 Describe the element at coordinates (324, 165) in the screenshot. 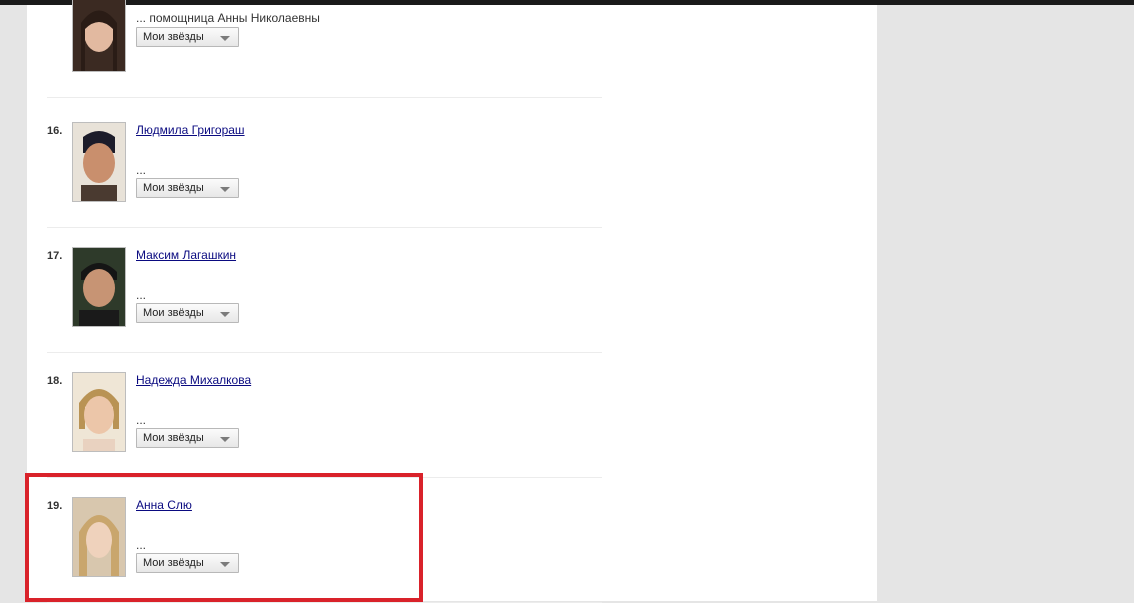

I see `list-item: 16. Людмила Григораш ... Мои звёзды` at that location.